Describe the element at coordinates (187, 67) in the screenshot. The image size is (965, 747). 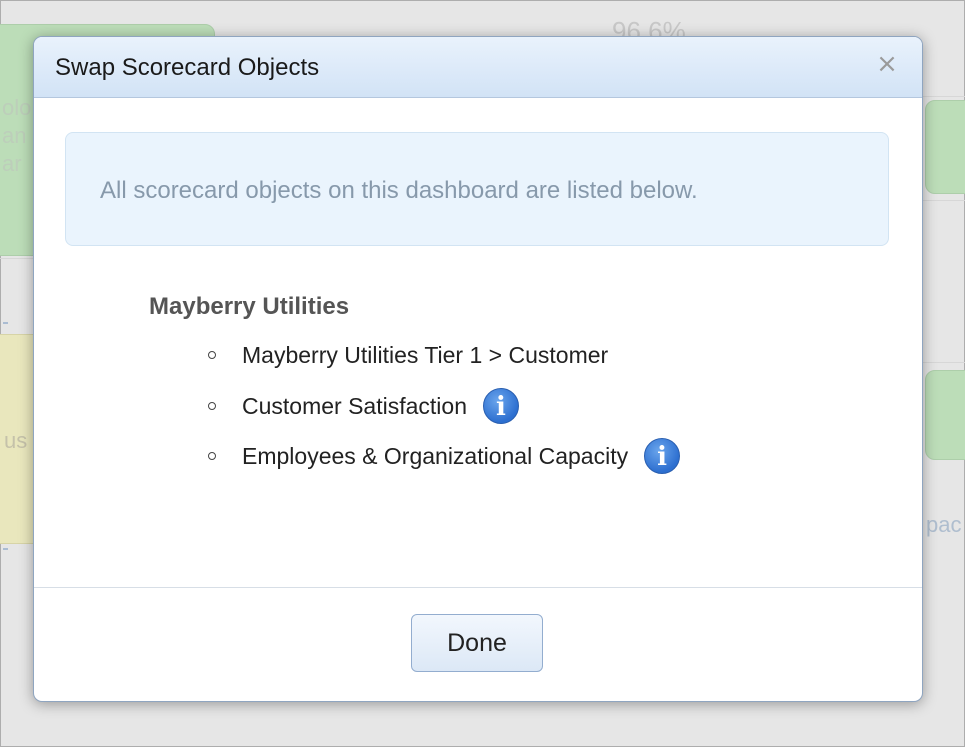
I see `dialog-title: Swap Scorecard Objects` at that location.